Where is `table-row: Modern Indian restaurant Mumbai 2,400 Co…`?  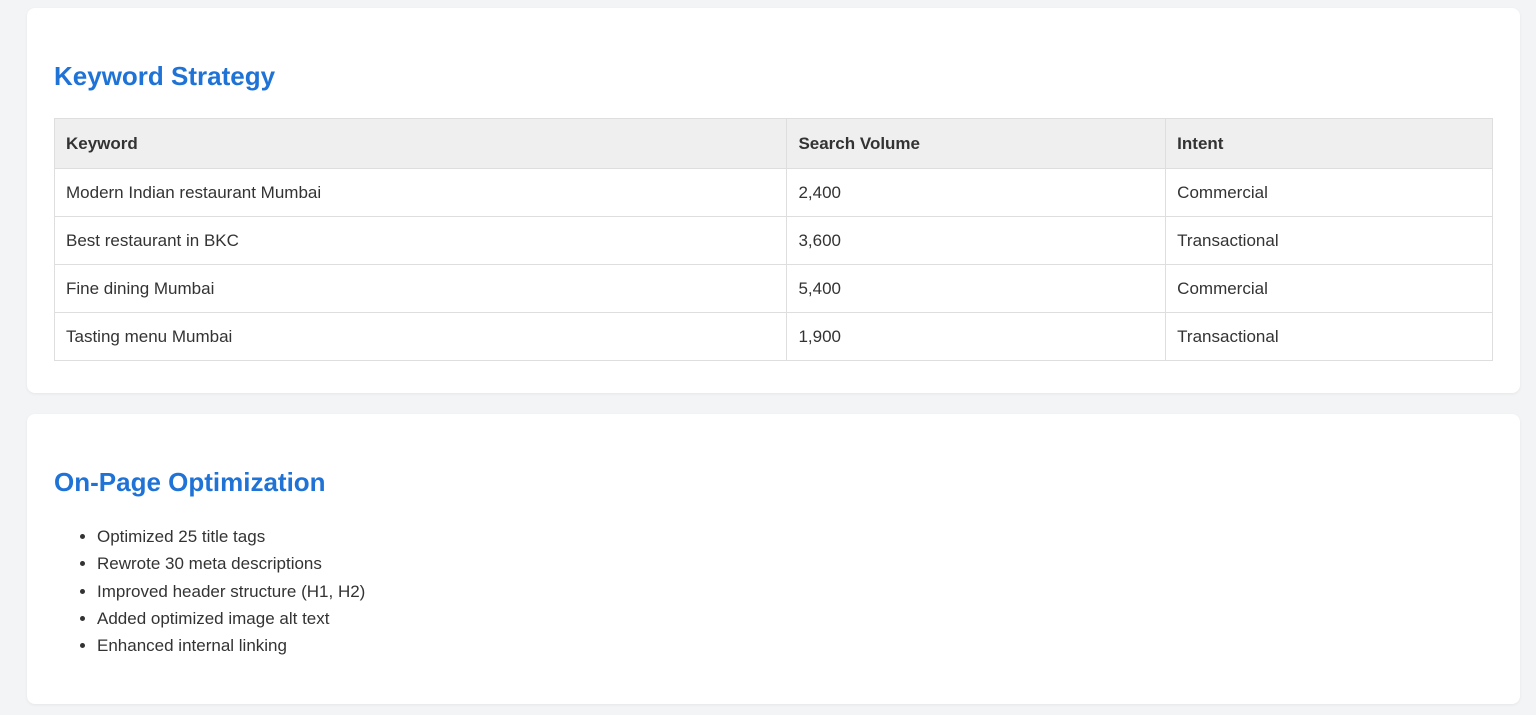 table-row: Modern Indian restaurant Mumbai 2,400 Co… is located at coordinates (773, 192).